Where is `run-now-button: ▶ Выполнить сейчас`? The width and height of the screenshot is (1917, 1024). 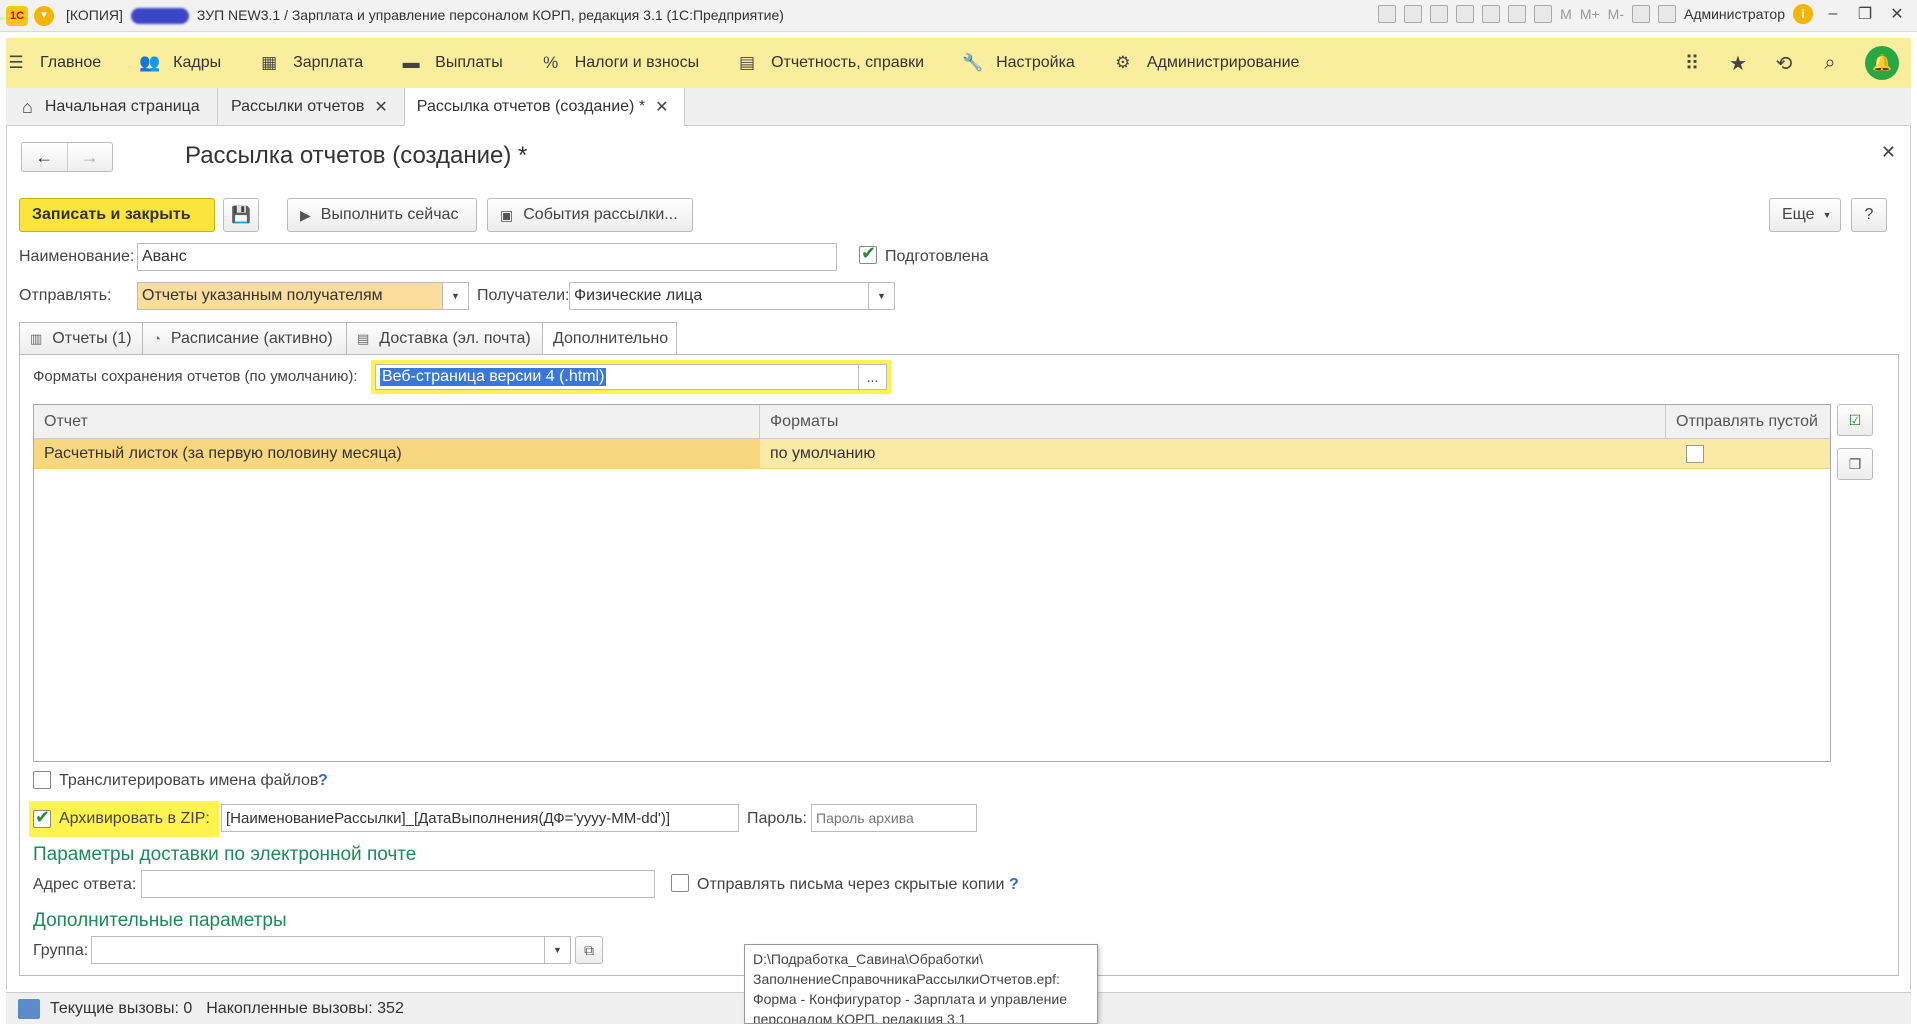
run-now-button: ▶ Выполнить сейчас is located at coordinates (382, 215).